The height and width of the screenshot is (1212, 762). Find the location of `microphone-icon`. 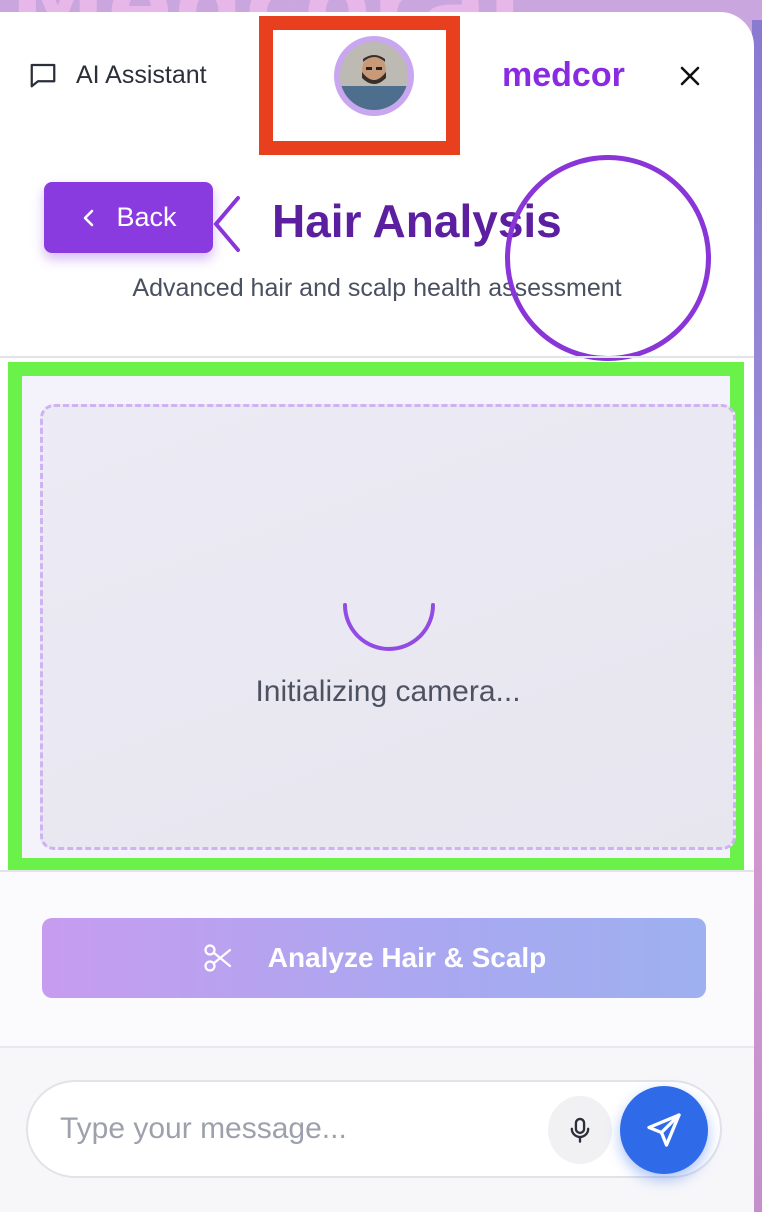

microphone-icon is located at coordinates (580, 1130).